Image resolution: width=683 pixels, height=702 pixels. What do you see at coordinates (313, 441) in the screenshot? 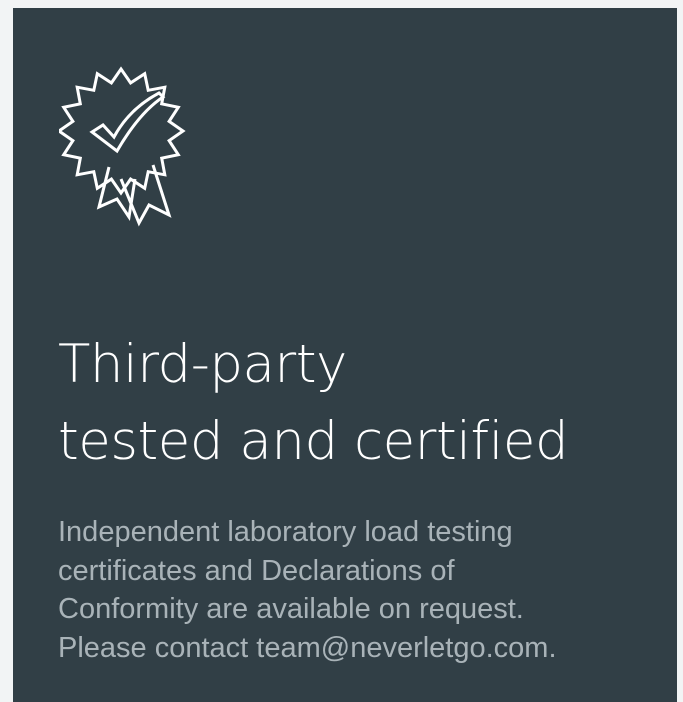
I see `title-line: tested and certified` at bounding box center [313, 441].